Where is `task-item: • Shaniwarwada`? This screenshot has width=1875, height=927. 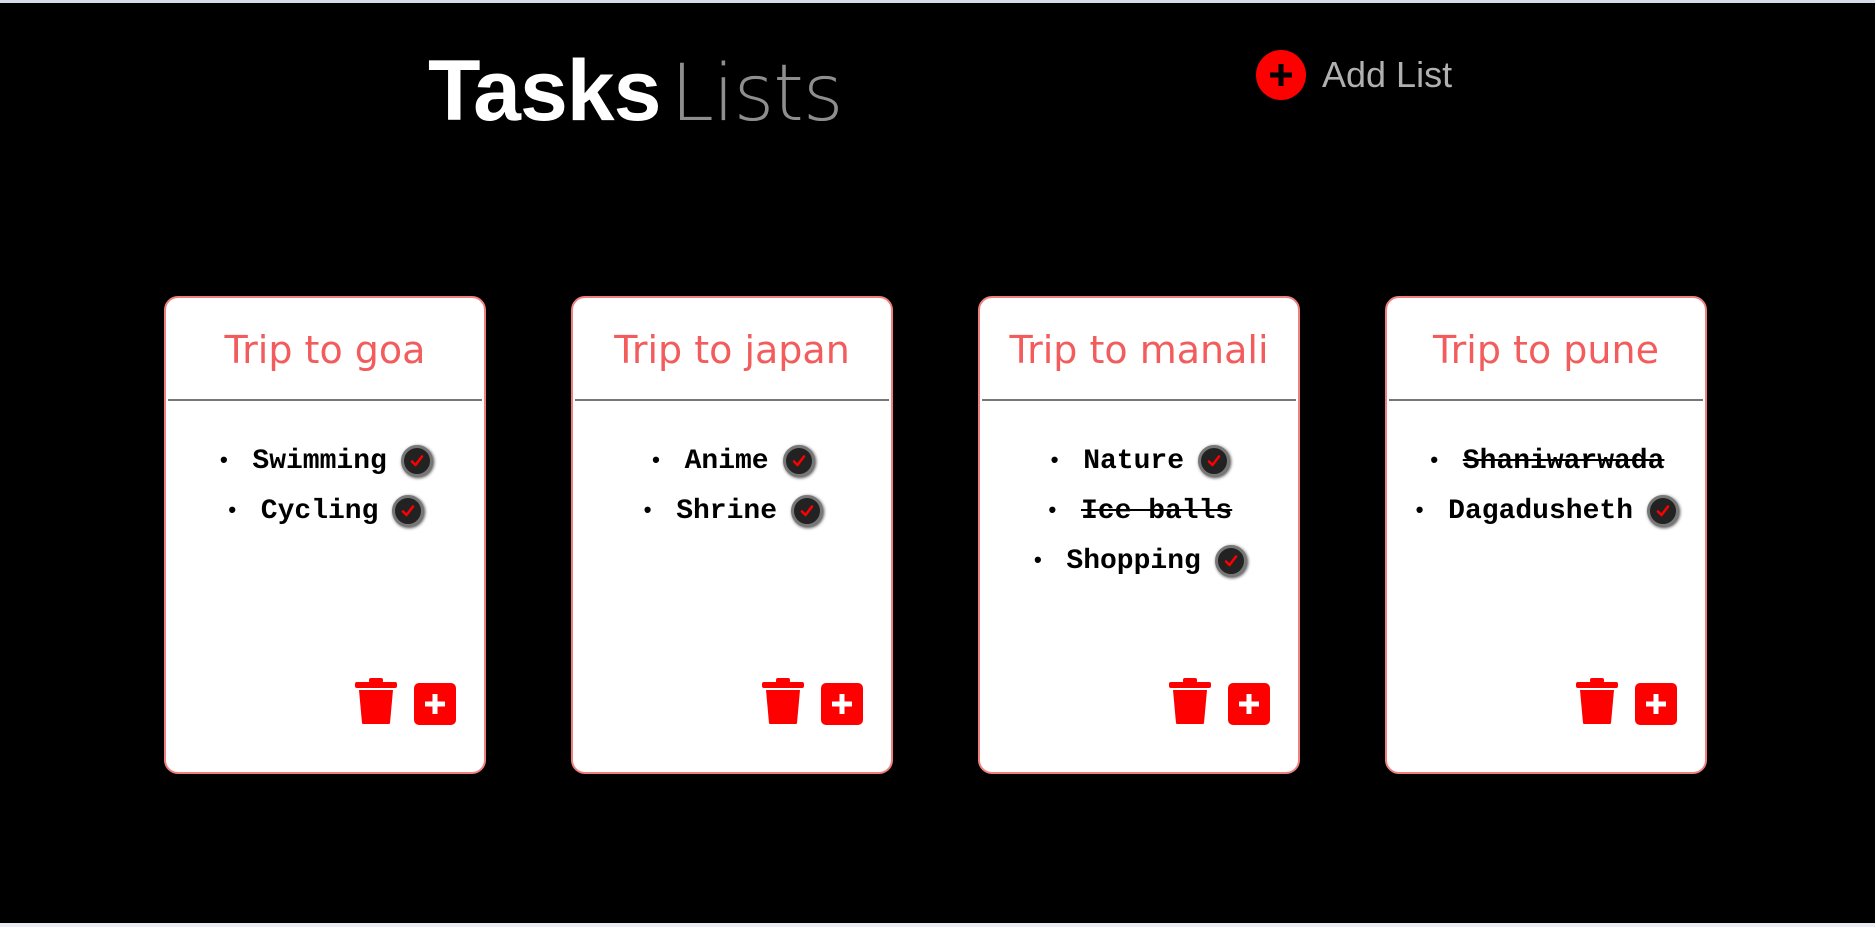 task-item: • Shaniwarwada is located at coordinates (1546, 461).